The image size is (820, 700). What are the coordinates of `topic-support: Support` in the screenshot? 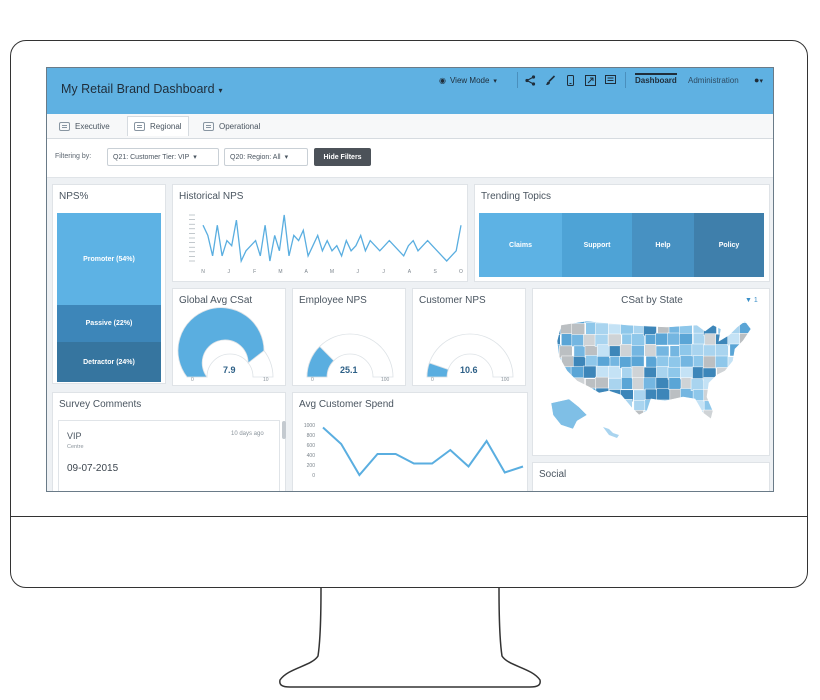 It's located at (597, 245).